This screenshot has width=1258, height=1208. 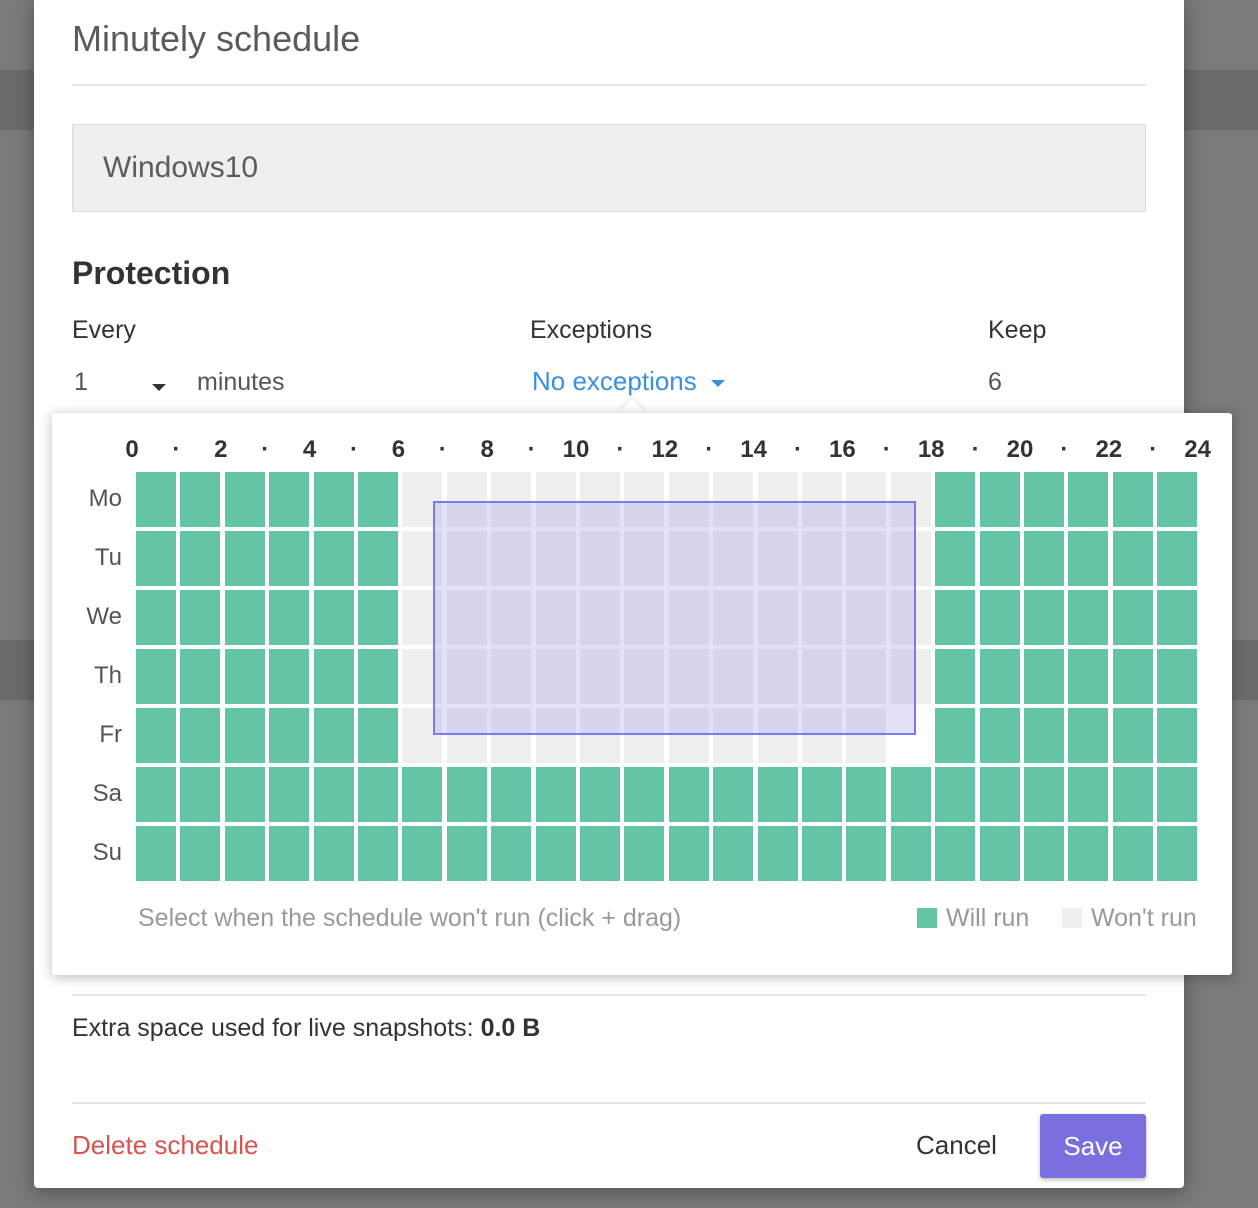 I want to click on every-value: 1, so click(x=81, y=382).